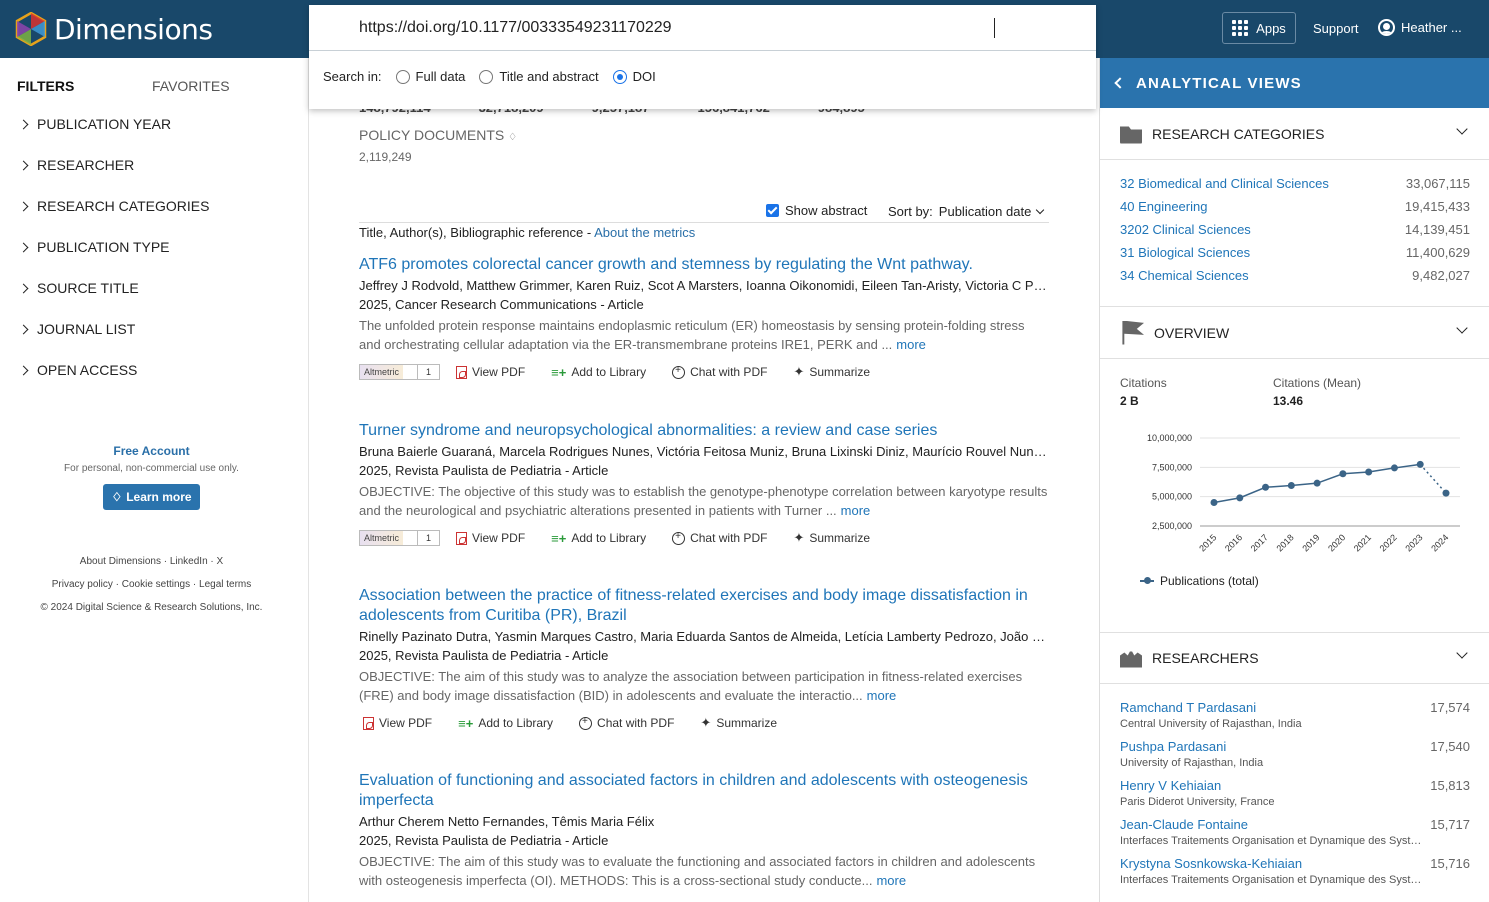 This screenshot has width=1489, height=902. Describe the element at coordinates (1295, 229) in the screenshot. I see `category-row: 3202 Clinical Sciences 14,139,451` at that location.